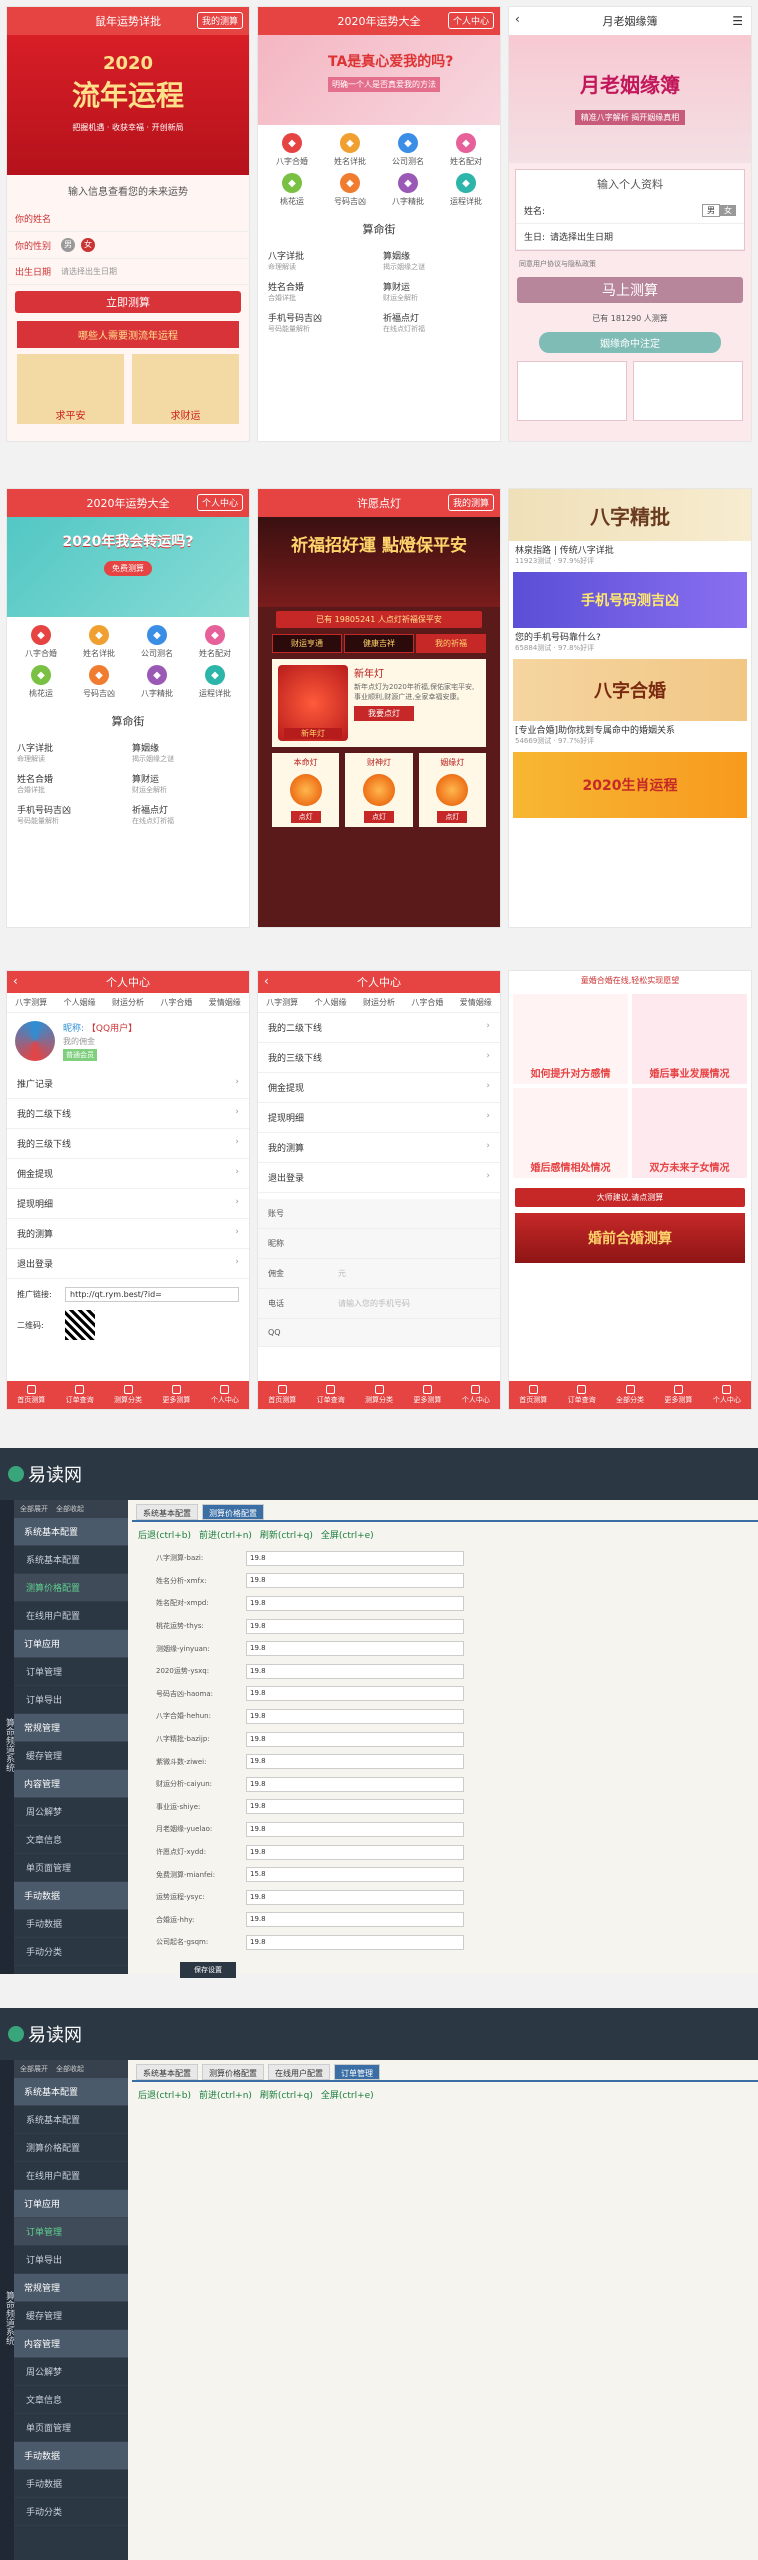 The image size is (758, 2560). I want to click on grid-item: ◆ 公司测名, so click(157, 642).